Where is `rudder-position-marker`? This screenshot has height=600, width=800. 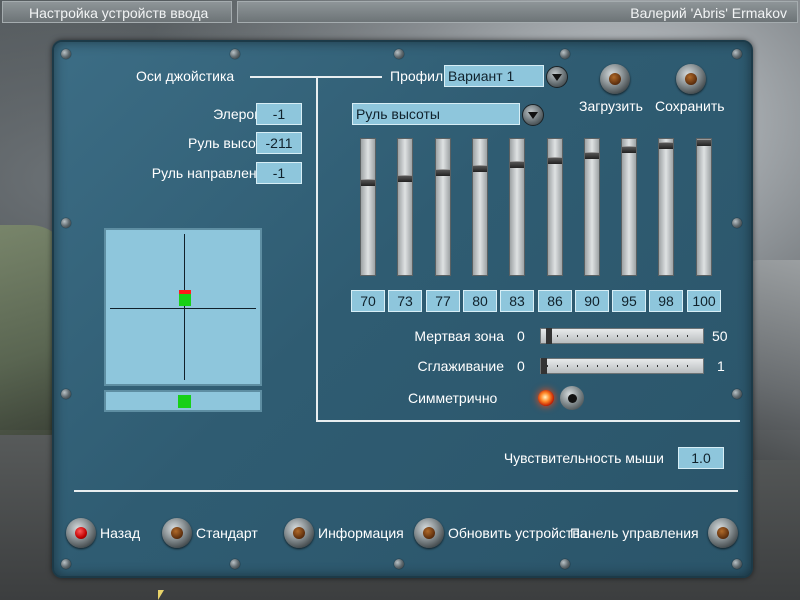
rudder-position-marker is located at coordinates (184, 401).